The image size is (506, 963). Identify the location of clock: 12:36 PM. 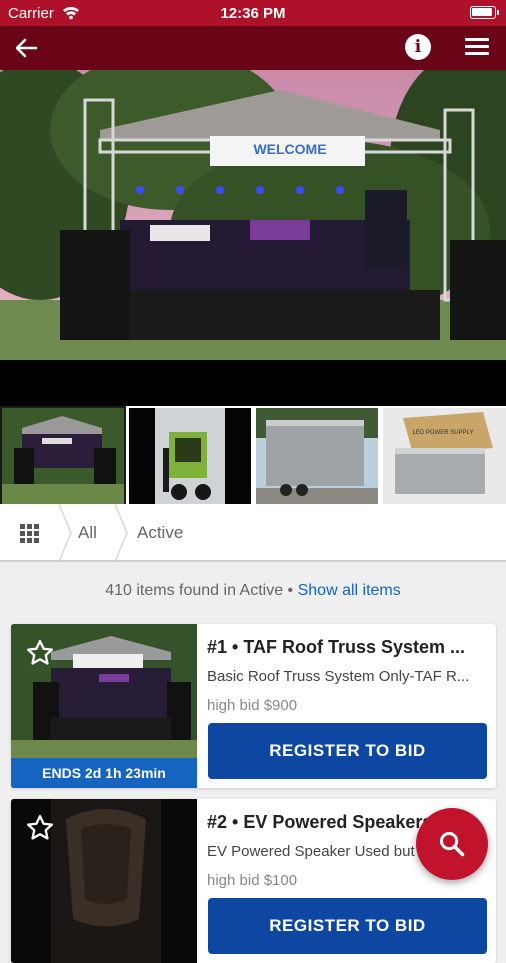
(253, 13).